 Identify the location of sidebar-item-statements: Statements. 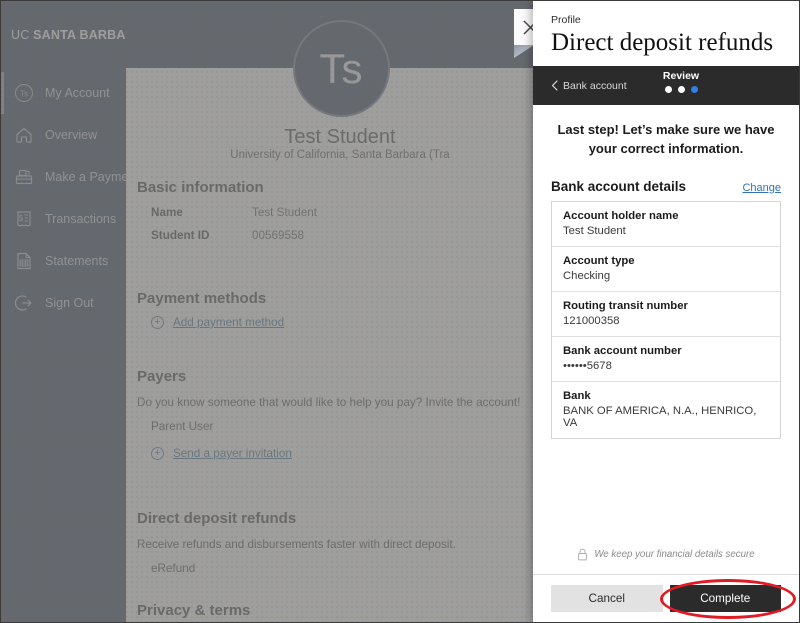
(63, 261).